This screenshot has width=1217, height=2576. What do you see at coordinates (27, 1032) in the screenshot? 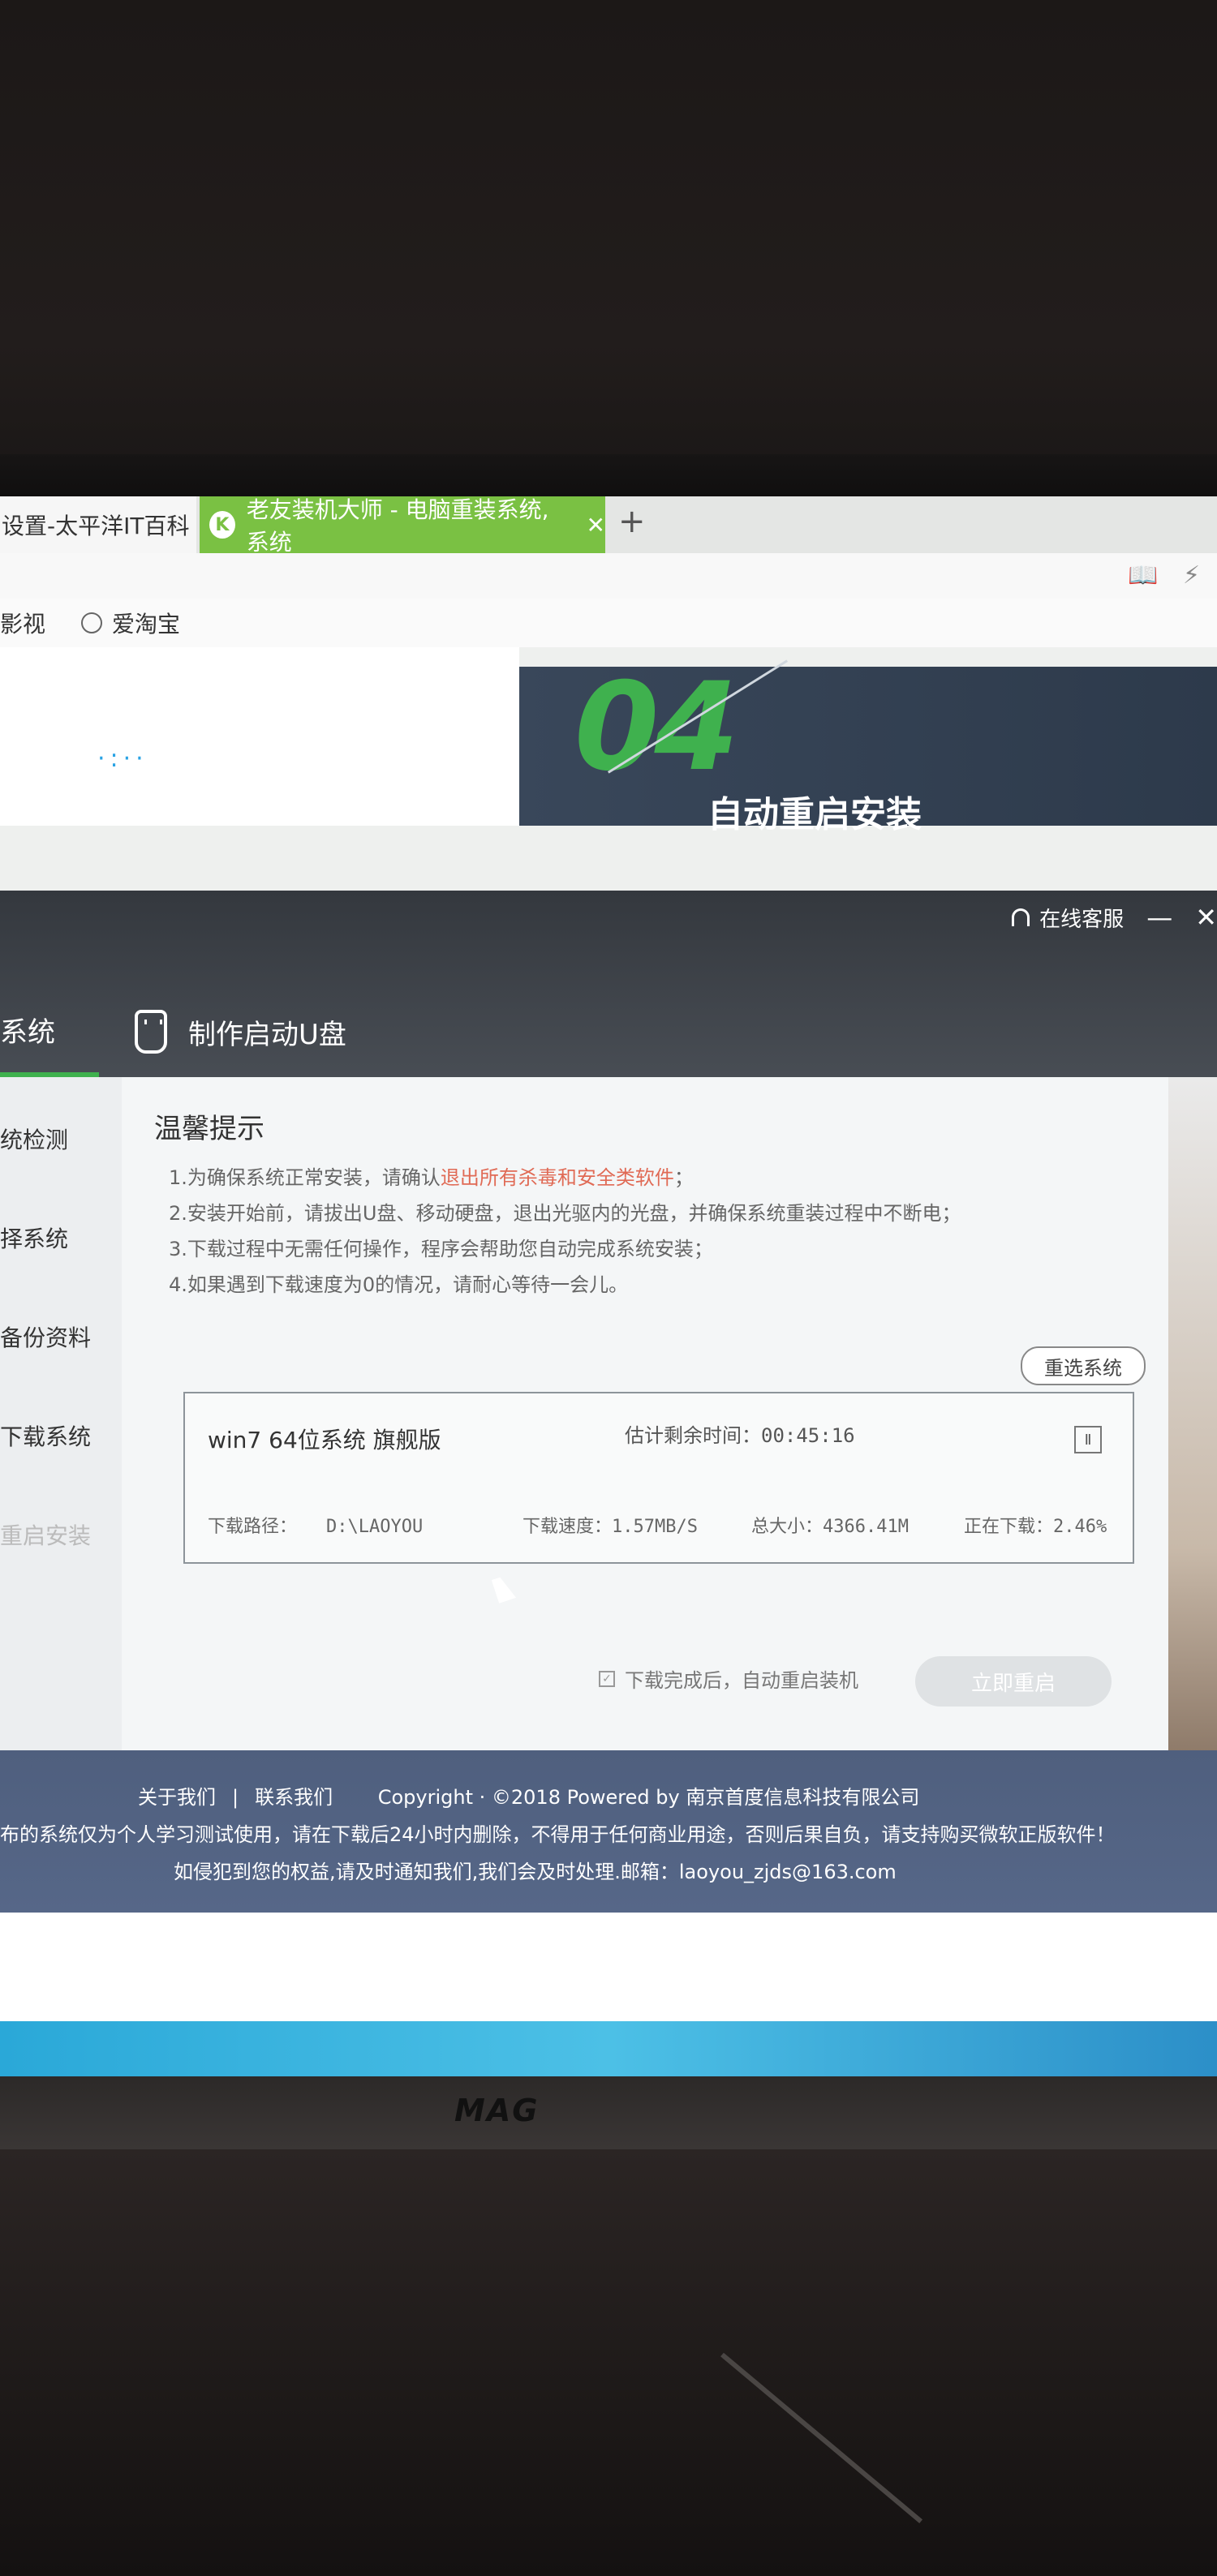
I see `tab-label: 系统` at bounding box center [27, 1032].